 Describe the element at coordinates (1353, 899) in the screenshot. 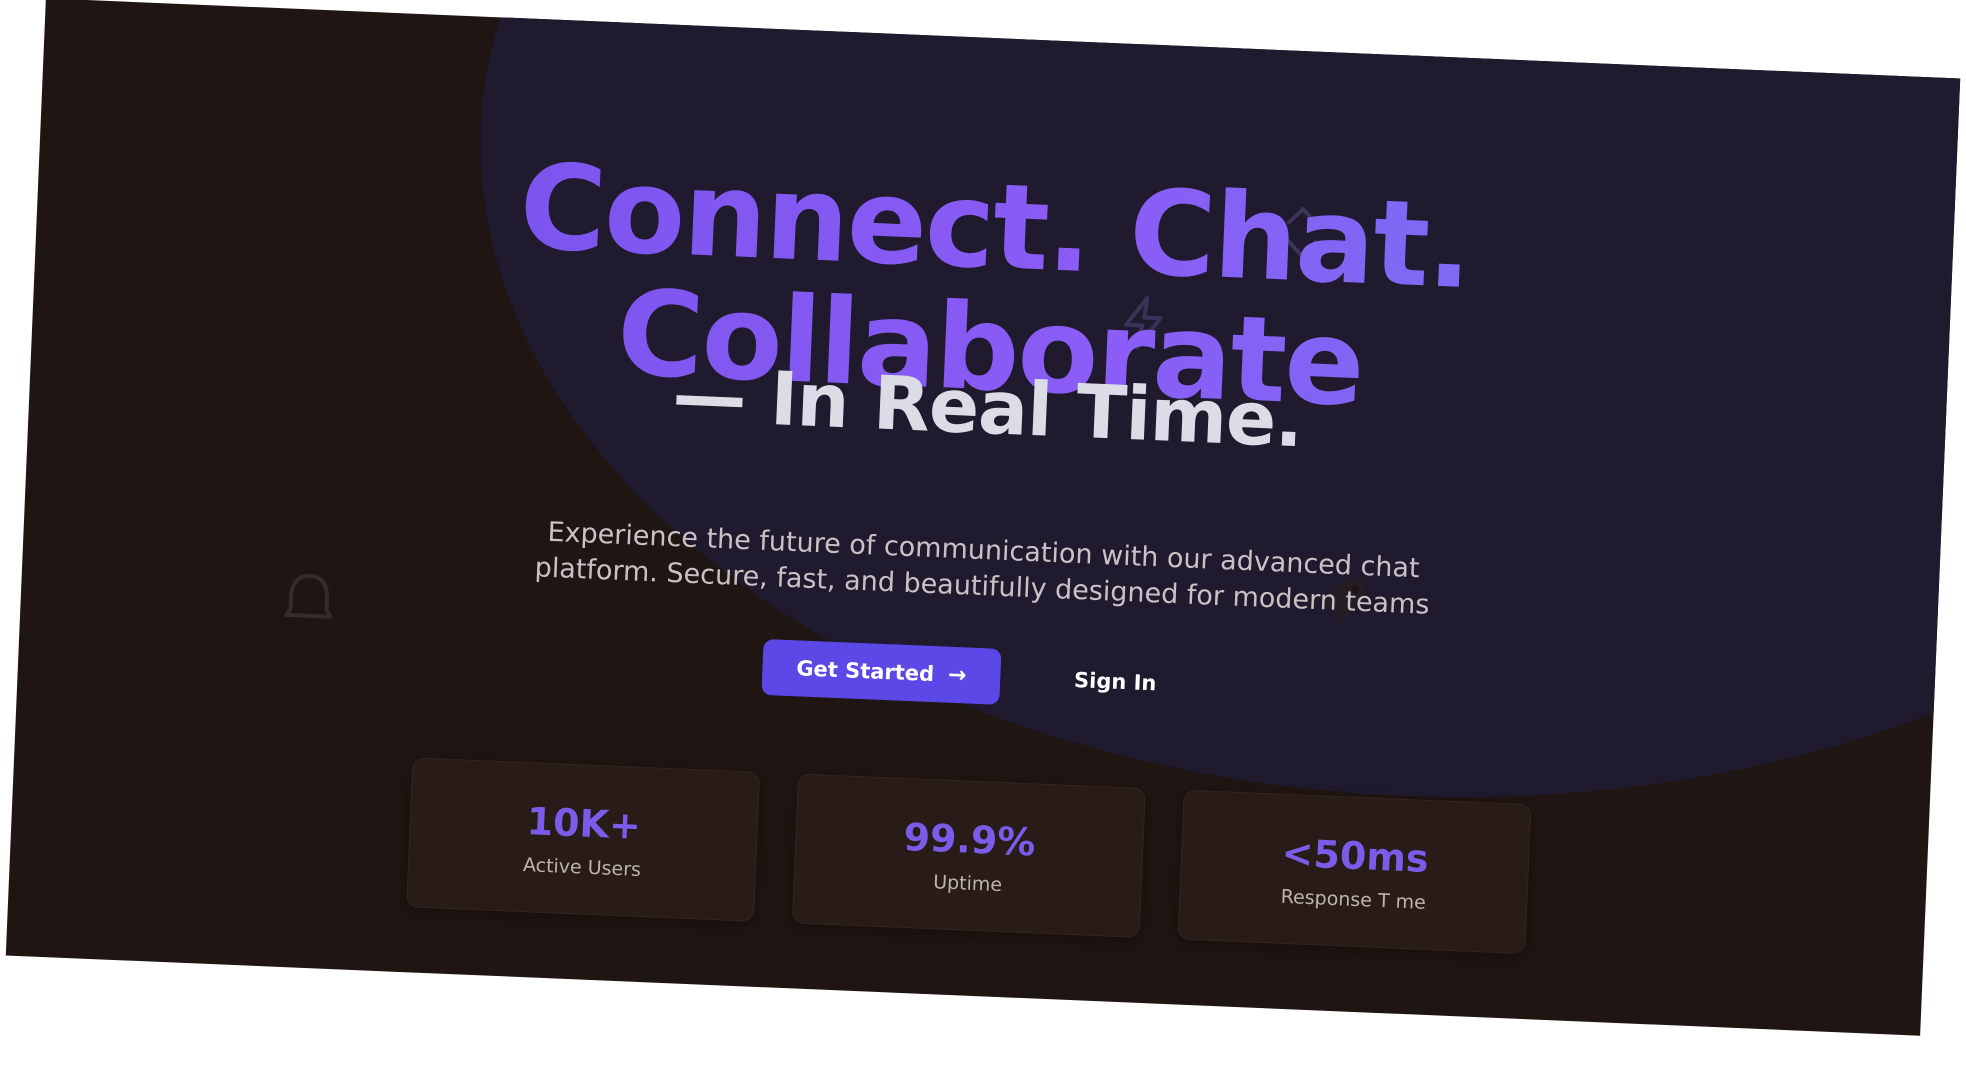

I see `stat-label: Response T me` at that location.